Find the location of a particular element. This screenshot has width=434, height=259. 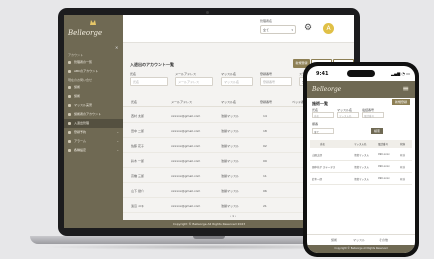

cell: 11 is located at coordinates (265, 176).